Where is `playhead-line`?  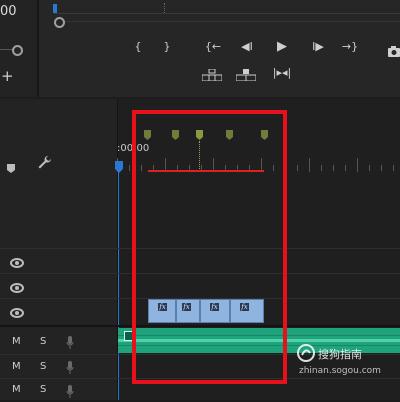 playhead-line is located at coordinates (118, 284).